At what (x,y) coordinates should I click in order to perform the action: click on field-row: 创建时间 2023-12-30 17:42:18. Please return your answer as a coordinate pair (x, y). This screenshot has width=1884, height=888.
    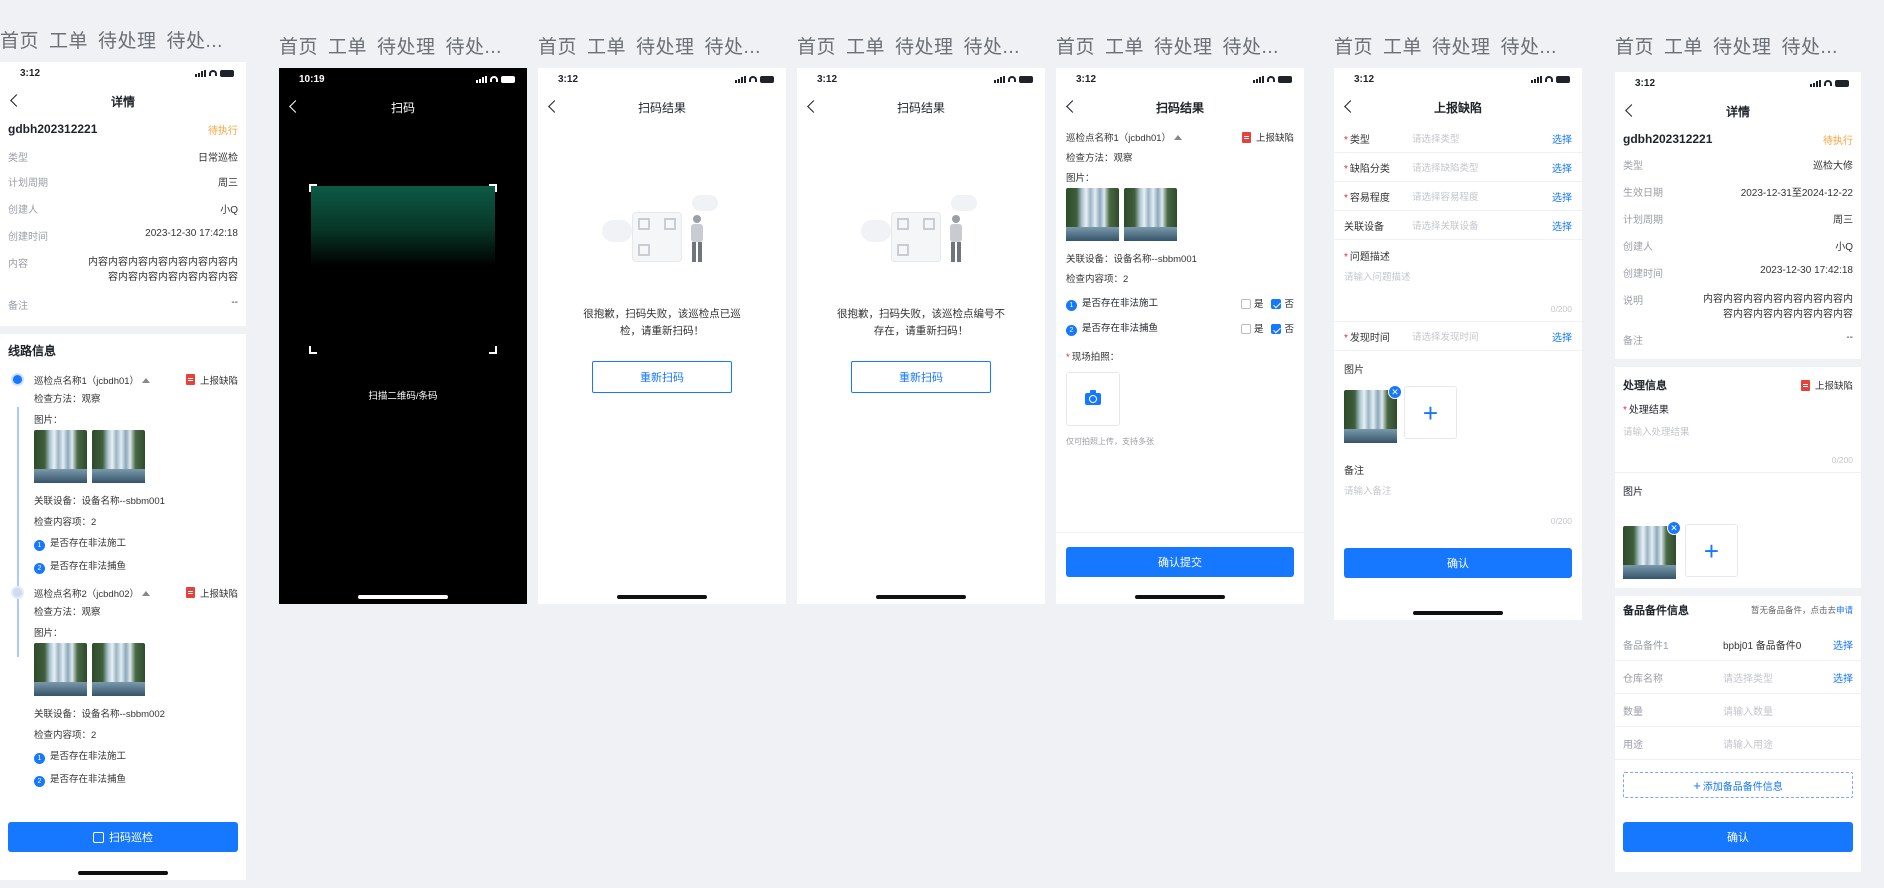
    Looking at the image, I should click on (1738, 272).